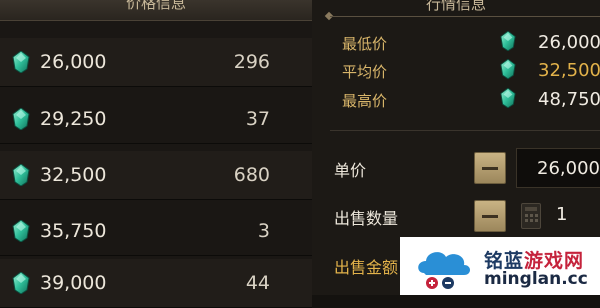 The image size is (600, 308). Describe the element at coordinates (465, 16) in the screenshot. I see `header-divider` at that location.